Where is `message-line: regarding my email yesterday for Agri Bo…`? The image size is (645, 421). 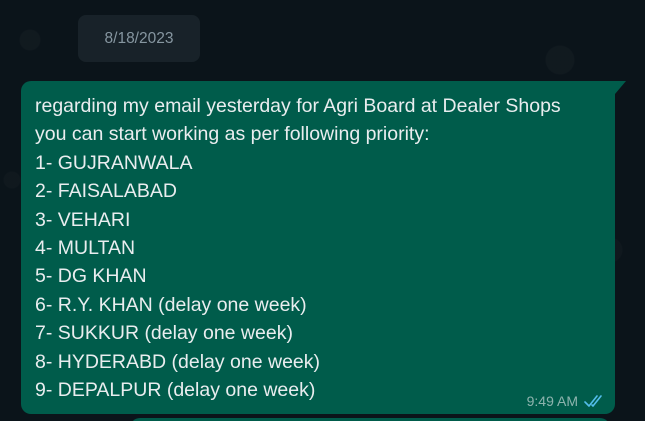
message-line: regarding my email yesterday for Agri Bo… is located at coordinates (298, 106).